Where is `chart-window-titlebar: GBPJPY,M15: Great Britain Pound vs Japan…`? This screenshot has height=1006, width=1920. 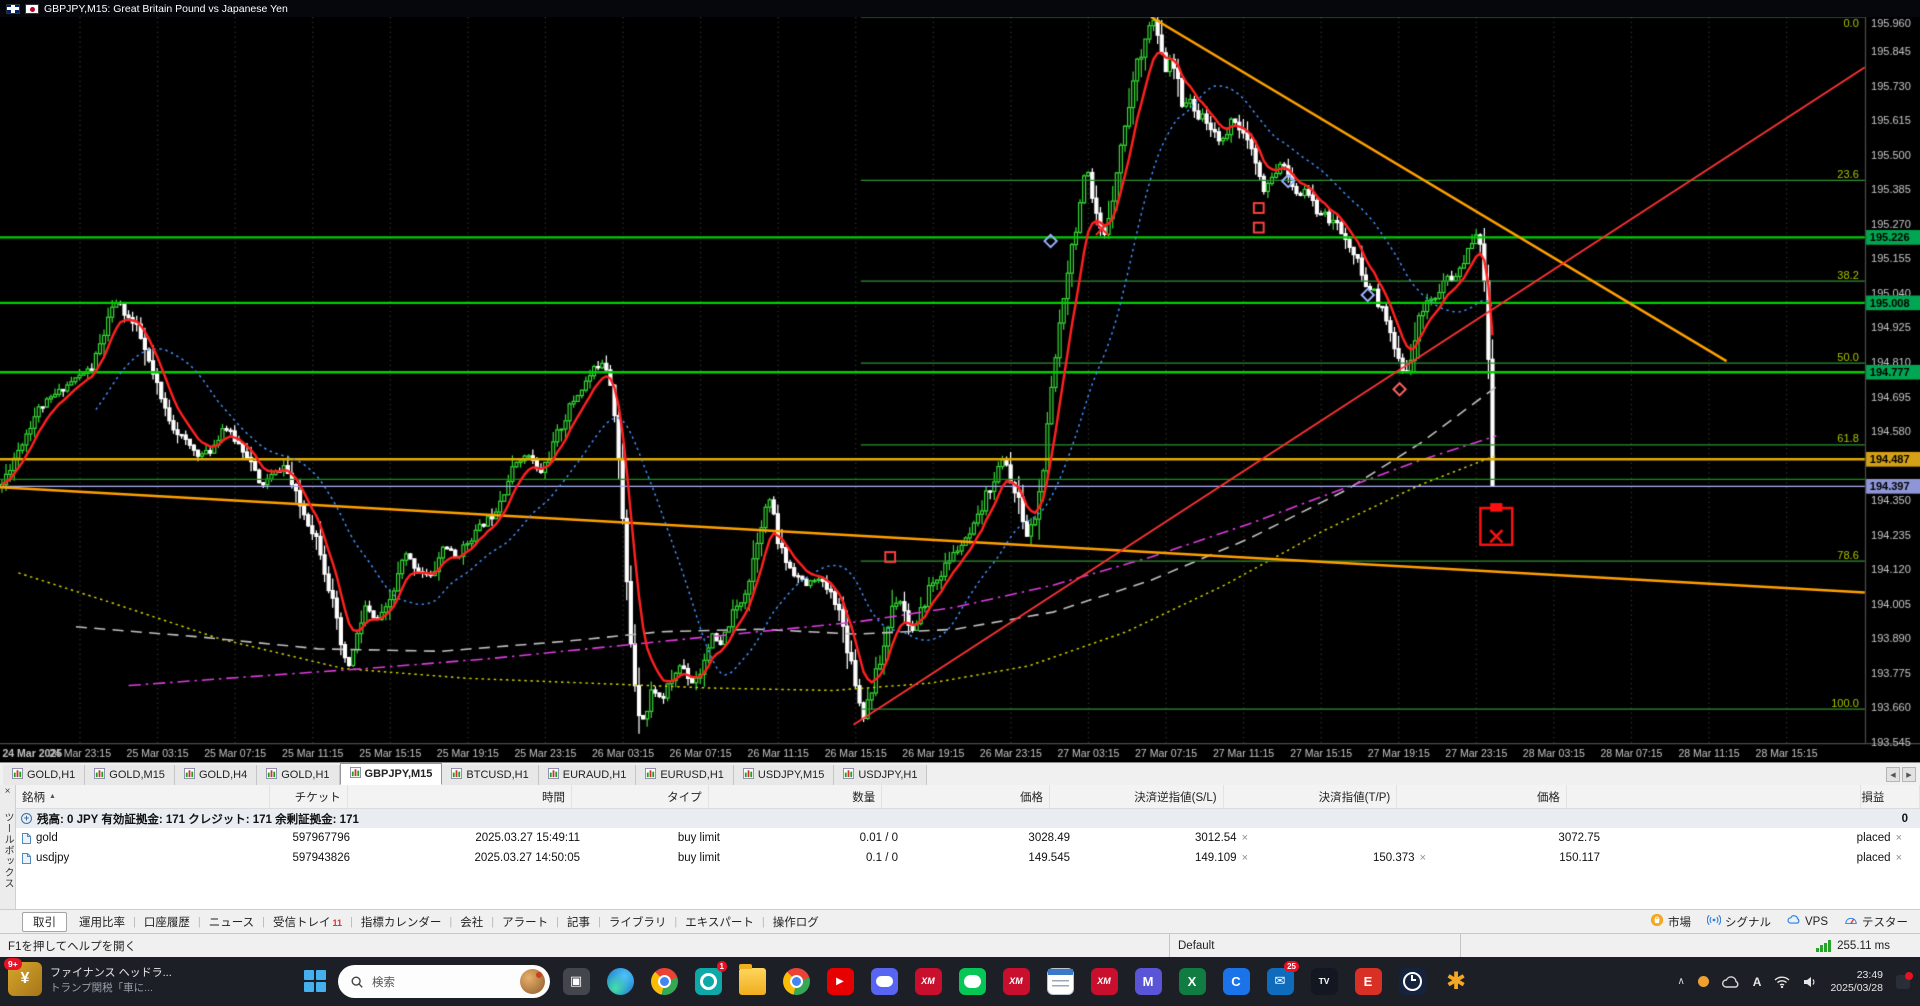
chart-window-titlebar: GBPJPY,M15: Great Britain Pound vs Japan… is located at coordinates (960, 8).